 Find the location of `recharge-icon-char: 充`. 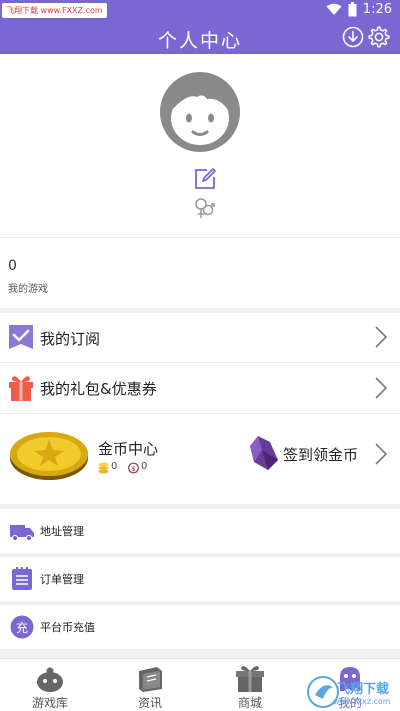

recharge-icon-char: 充 is located at coordinates (21, 628).